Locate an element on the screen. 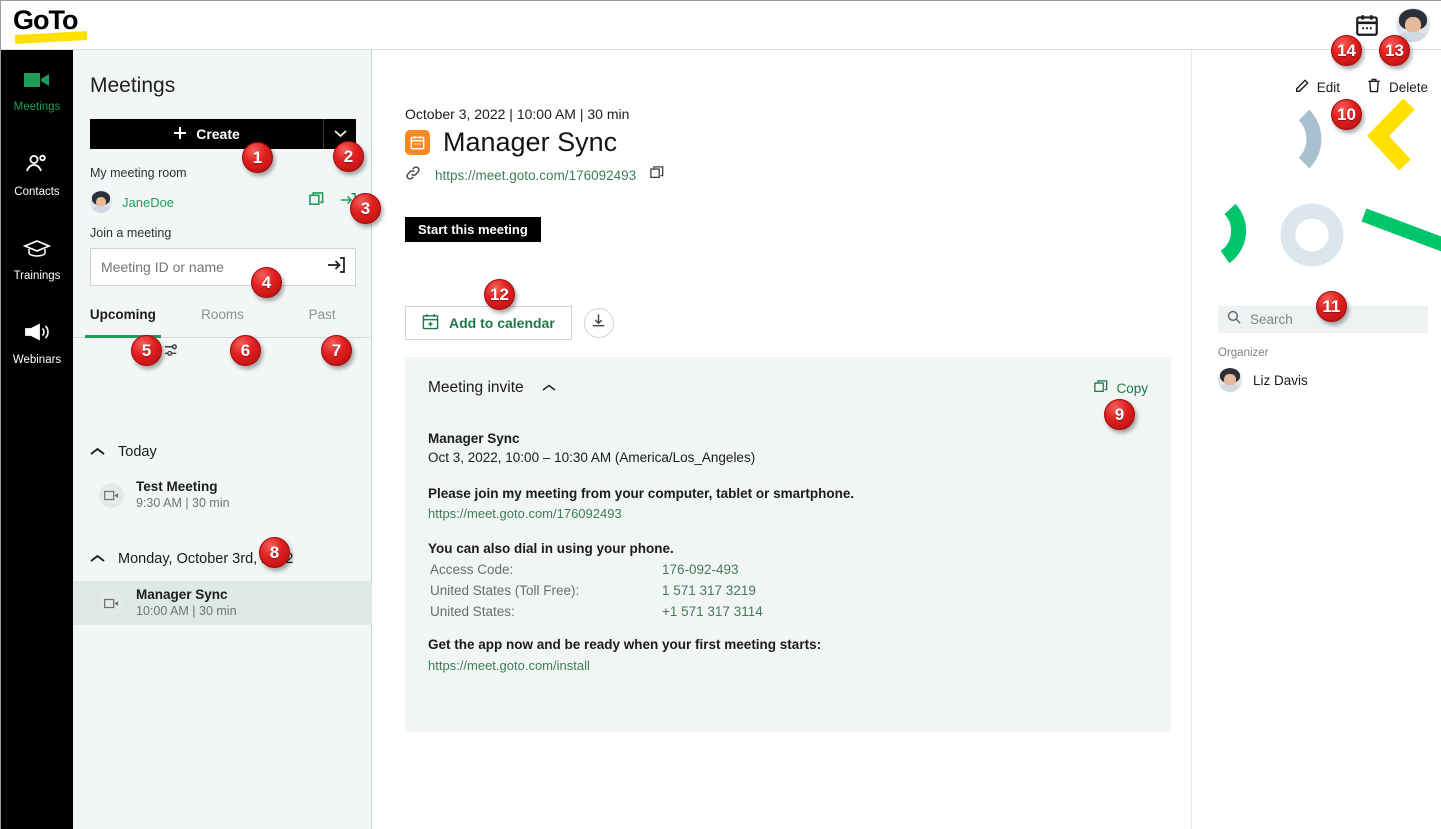 This screenshot has width=1441, height=829. join-meeting-field is located at coordinates (223, 267).